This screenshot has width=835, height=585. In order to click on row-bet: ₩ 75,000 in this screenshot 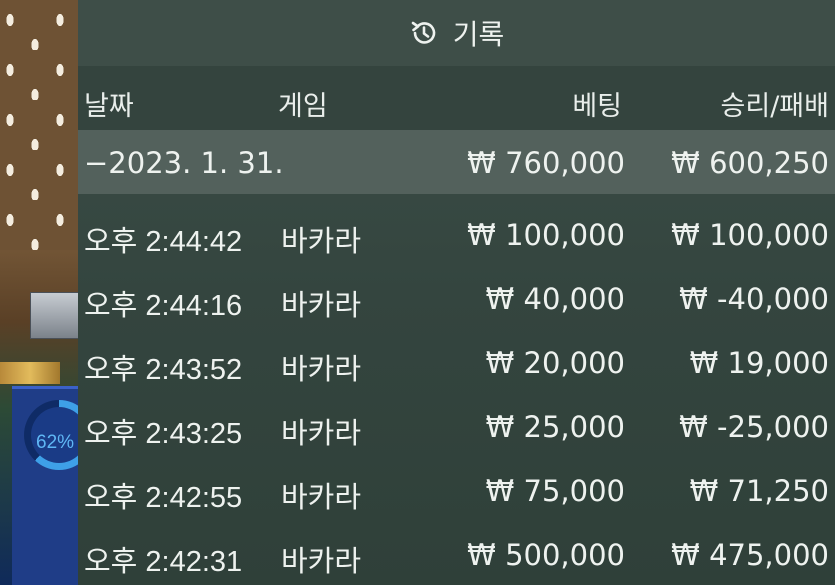, I will do `click(555, 491)`.